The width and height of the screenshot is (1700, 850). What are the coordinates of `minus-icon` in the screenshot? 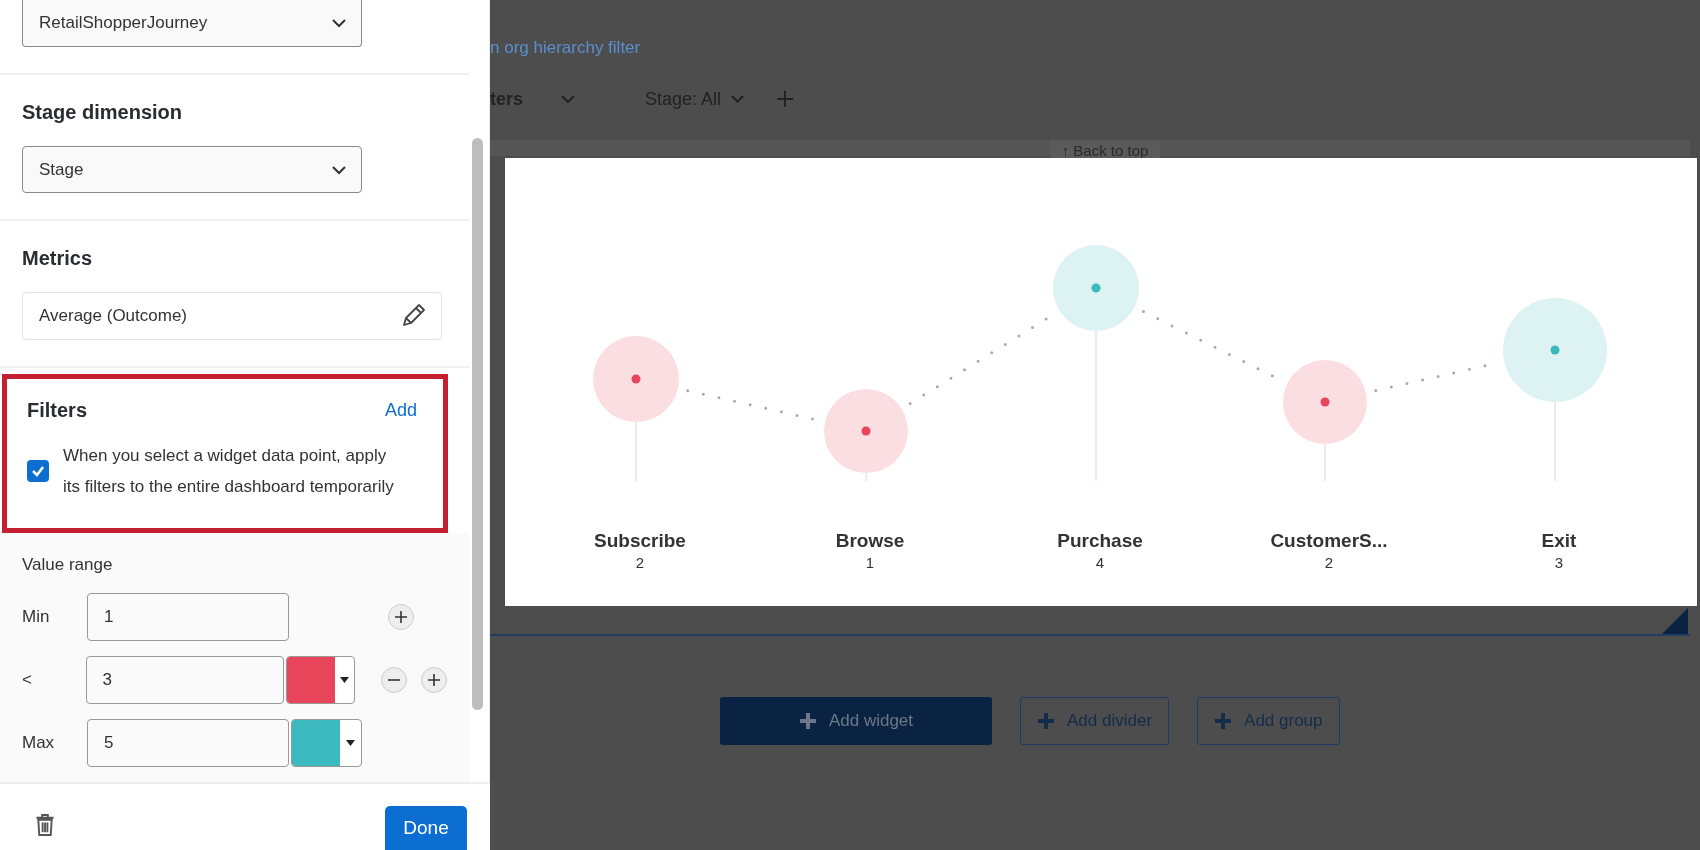 It's located at (394, 680).